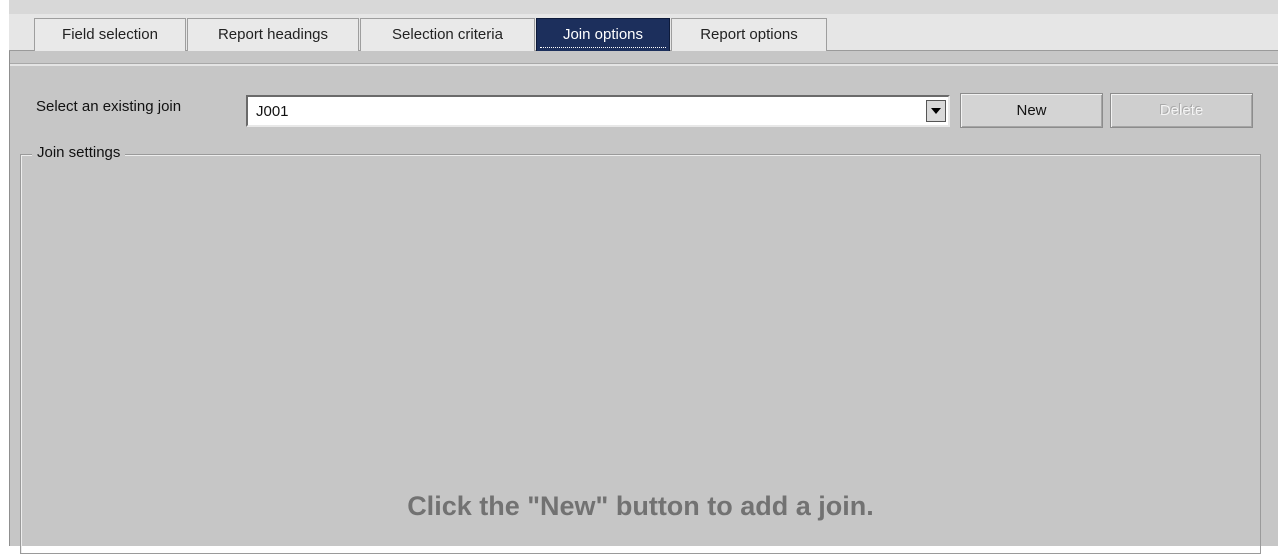  What do you see at coordinates (273, 34) in the screenshot?
I see `tab-report-headings: Report headings` at bounding box center [273, 34].